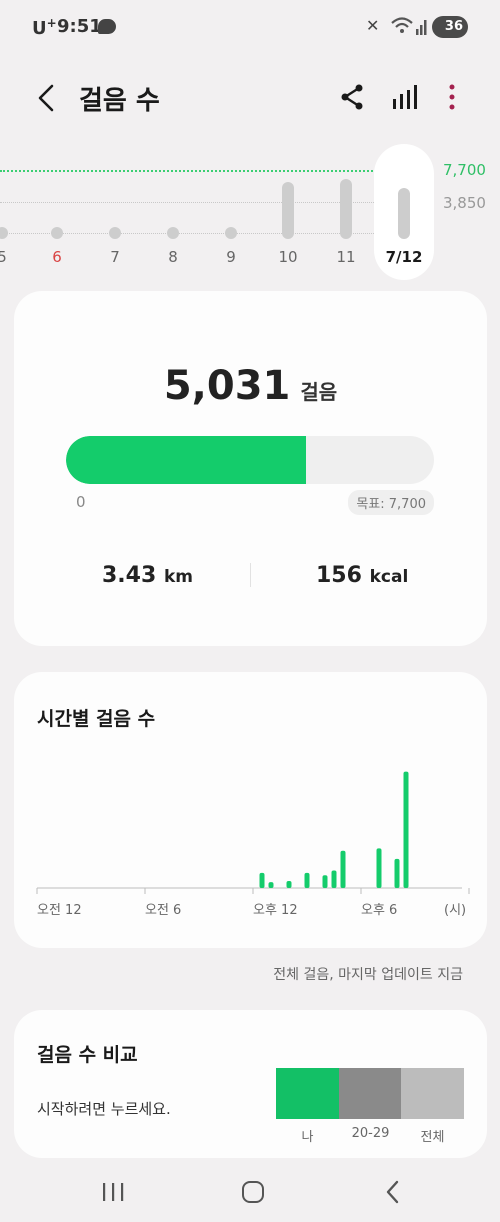  I want to click on day-label: 10, so click(288, 257).